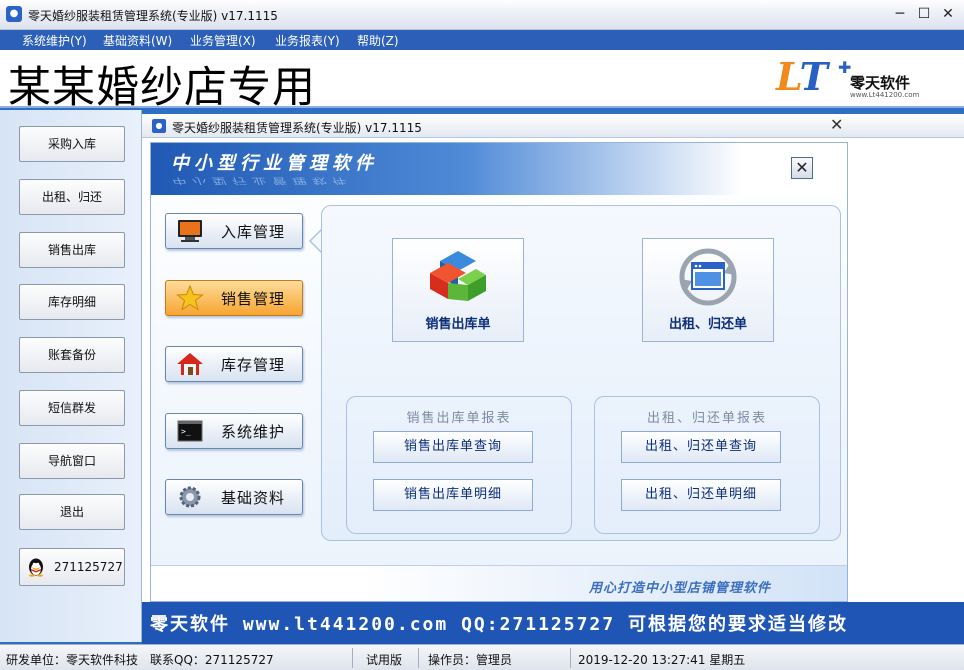  I want to click on nav-button-maintenance: >_ 系统维护, so click(234, 431).